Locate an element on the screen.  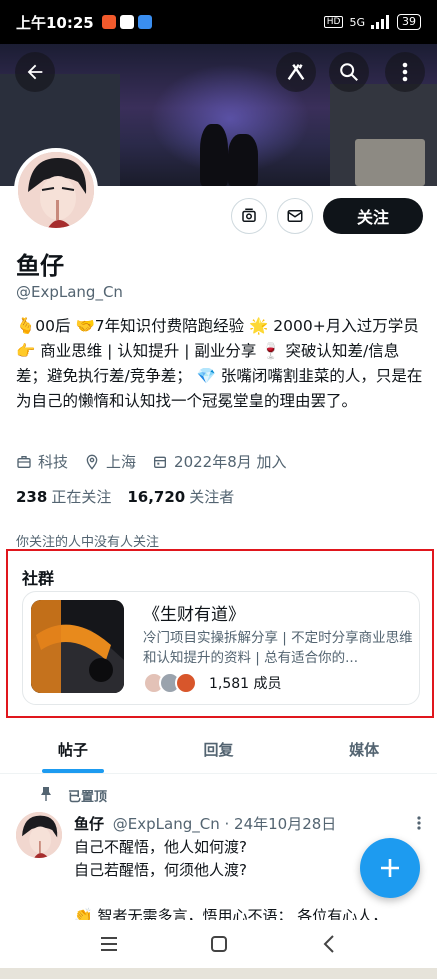
recent-apps-button is located at coordinates (109, 944).